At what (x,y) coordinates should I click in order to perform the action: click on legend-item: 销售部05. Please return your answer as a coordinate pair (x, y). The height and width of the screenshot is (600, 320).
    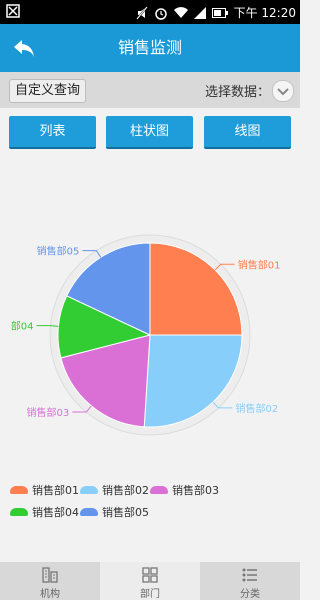
    Looking at the image, I should click on (114, 512).